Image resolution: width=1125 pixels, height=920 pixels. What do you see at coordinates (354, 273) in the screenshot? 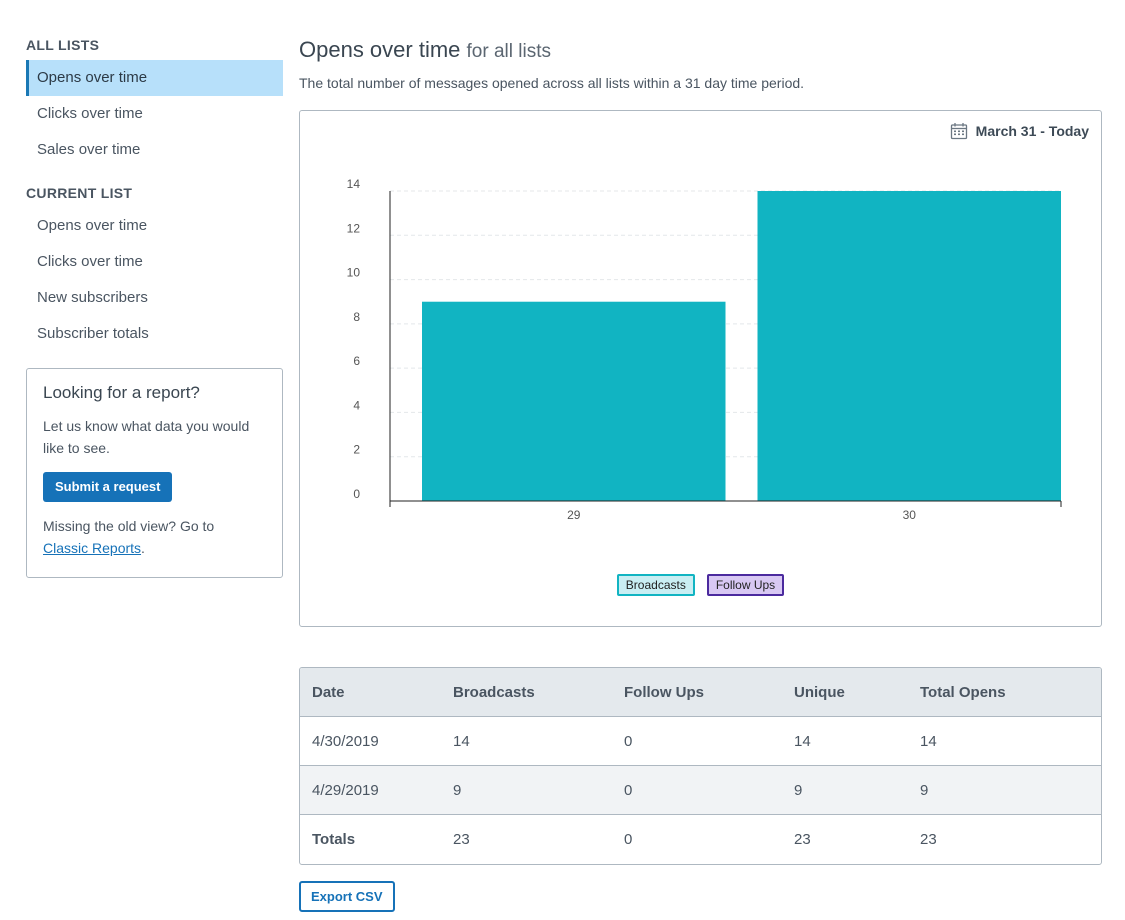
I see `y-tick-label: 10` at bounding box center [354, 273].